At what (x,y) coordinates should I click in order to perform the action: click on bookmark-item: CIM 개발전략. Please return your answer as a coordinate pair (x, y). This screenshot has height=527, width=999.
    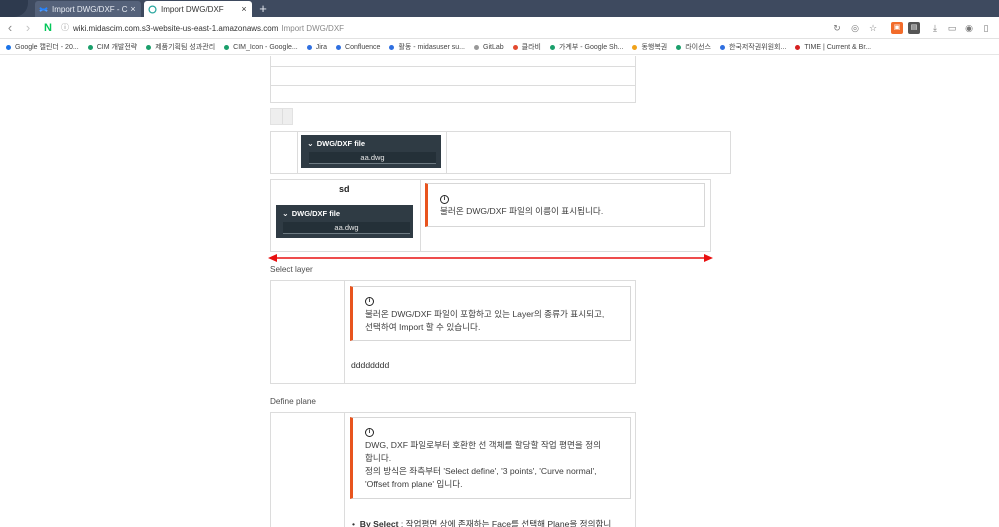
    Looking at the image, I should click on (112, 47).